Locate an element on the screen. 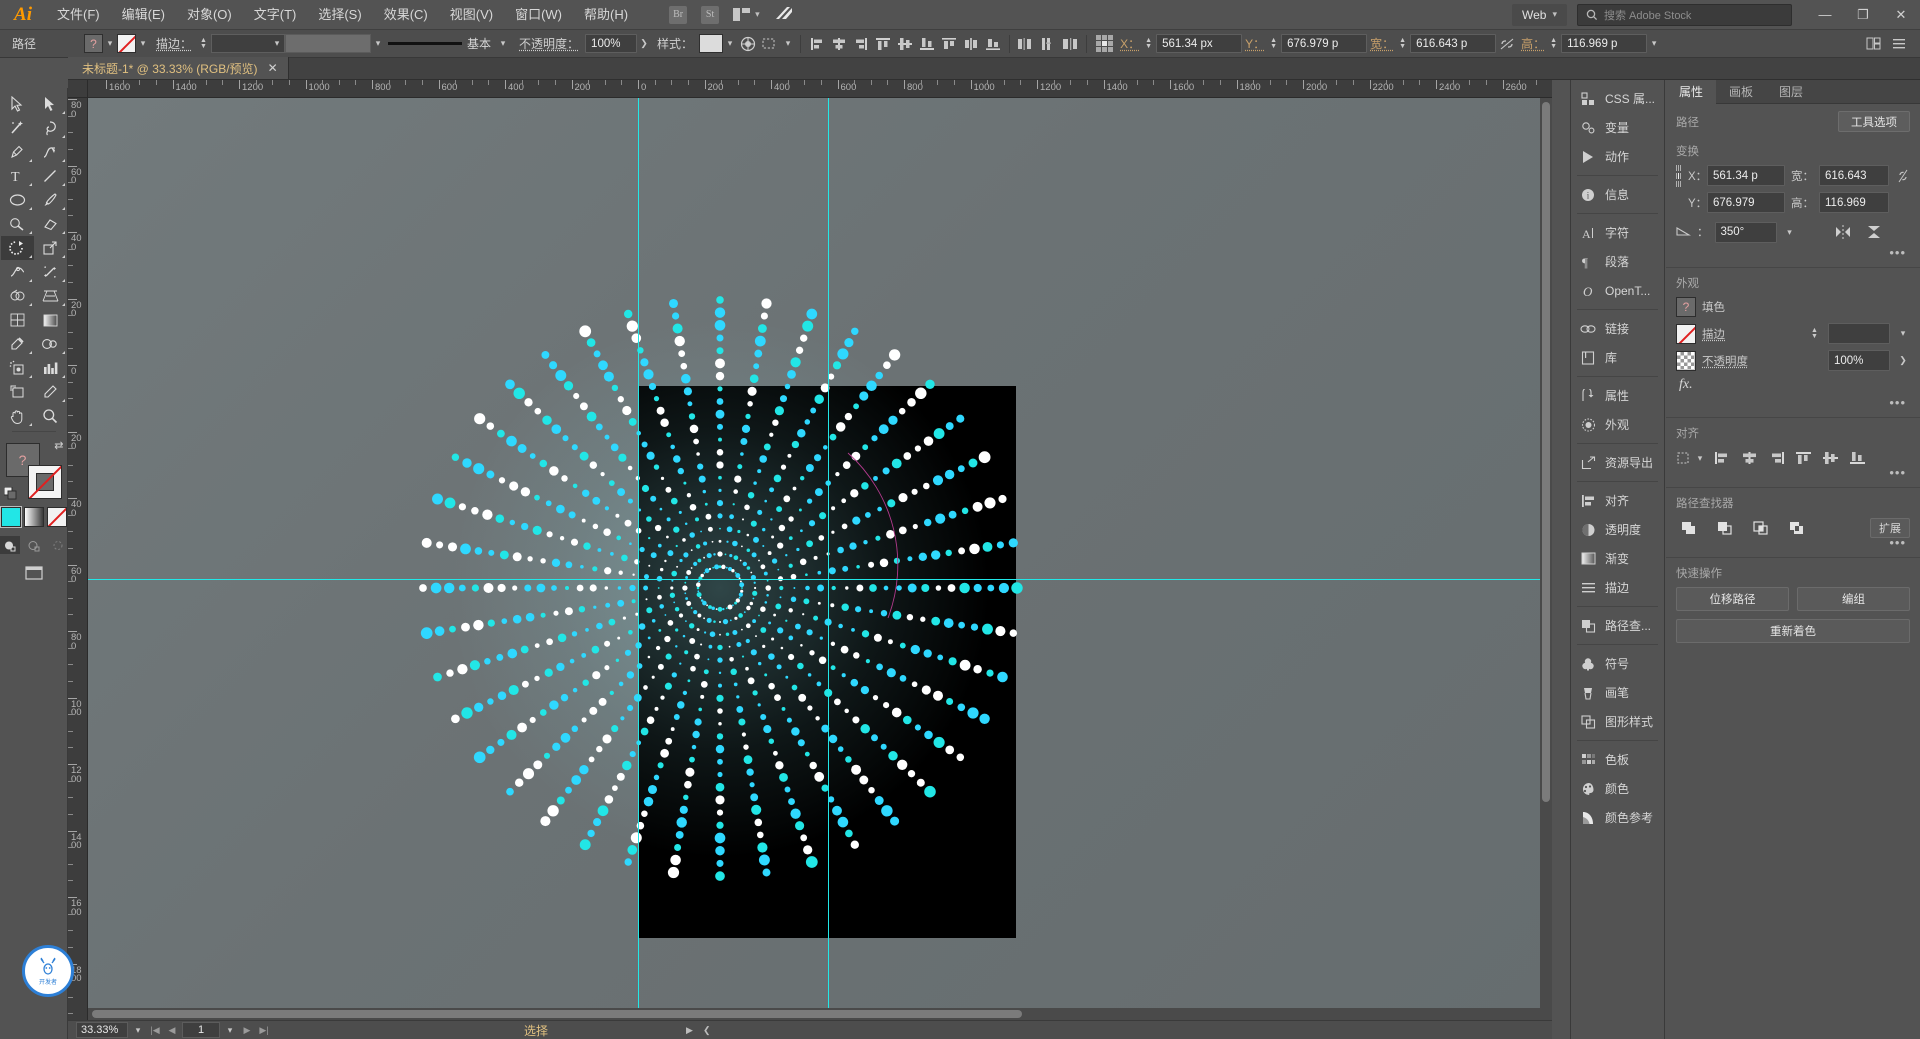  menu-effect: 效果(C) is located at coordinates (406, 15).